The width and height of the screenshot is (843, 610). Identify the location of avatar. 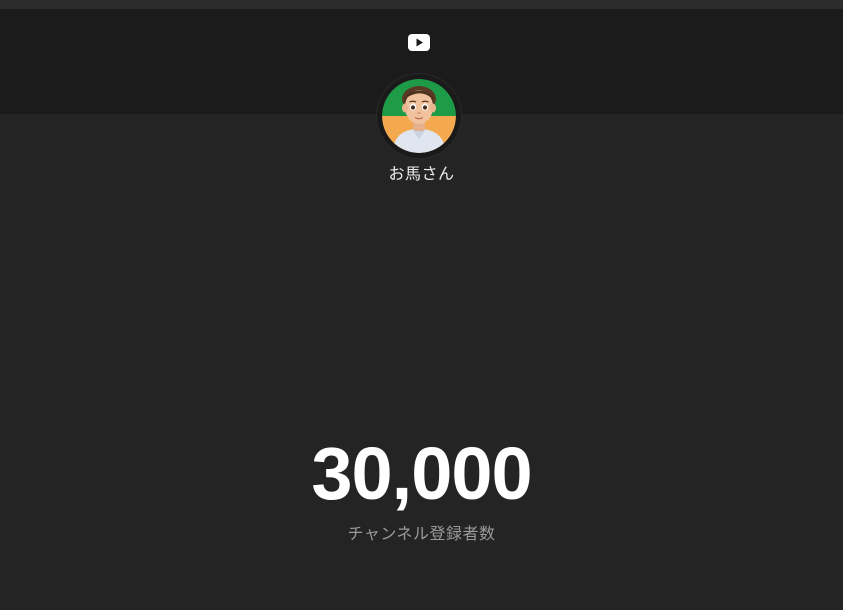
(419, 116).